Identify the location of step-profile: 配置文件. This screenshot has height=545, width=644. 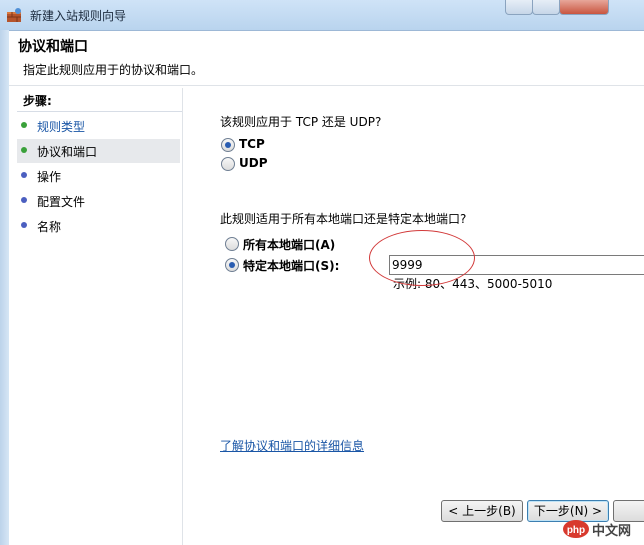
(98, 201).